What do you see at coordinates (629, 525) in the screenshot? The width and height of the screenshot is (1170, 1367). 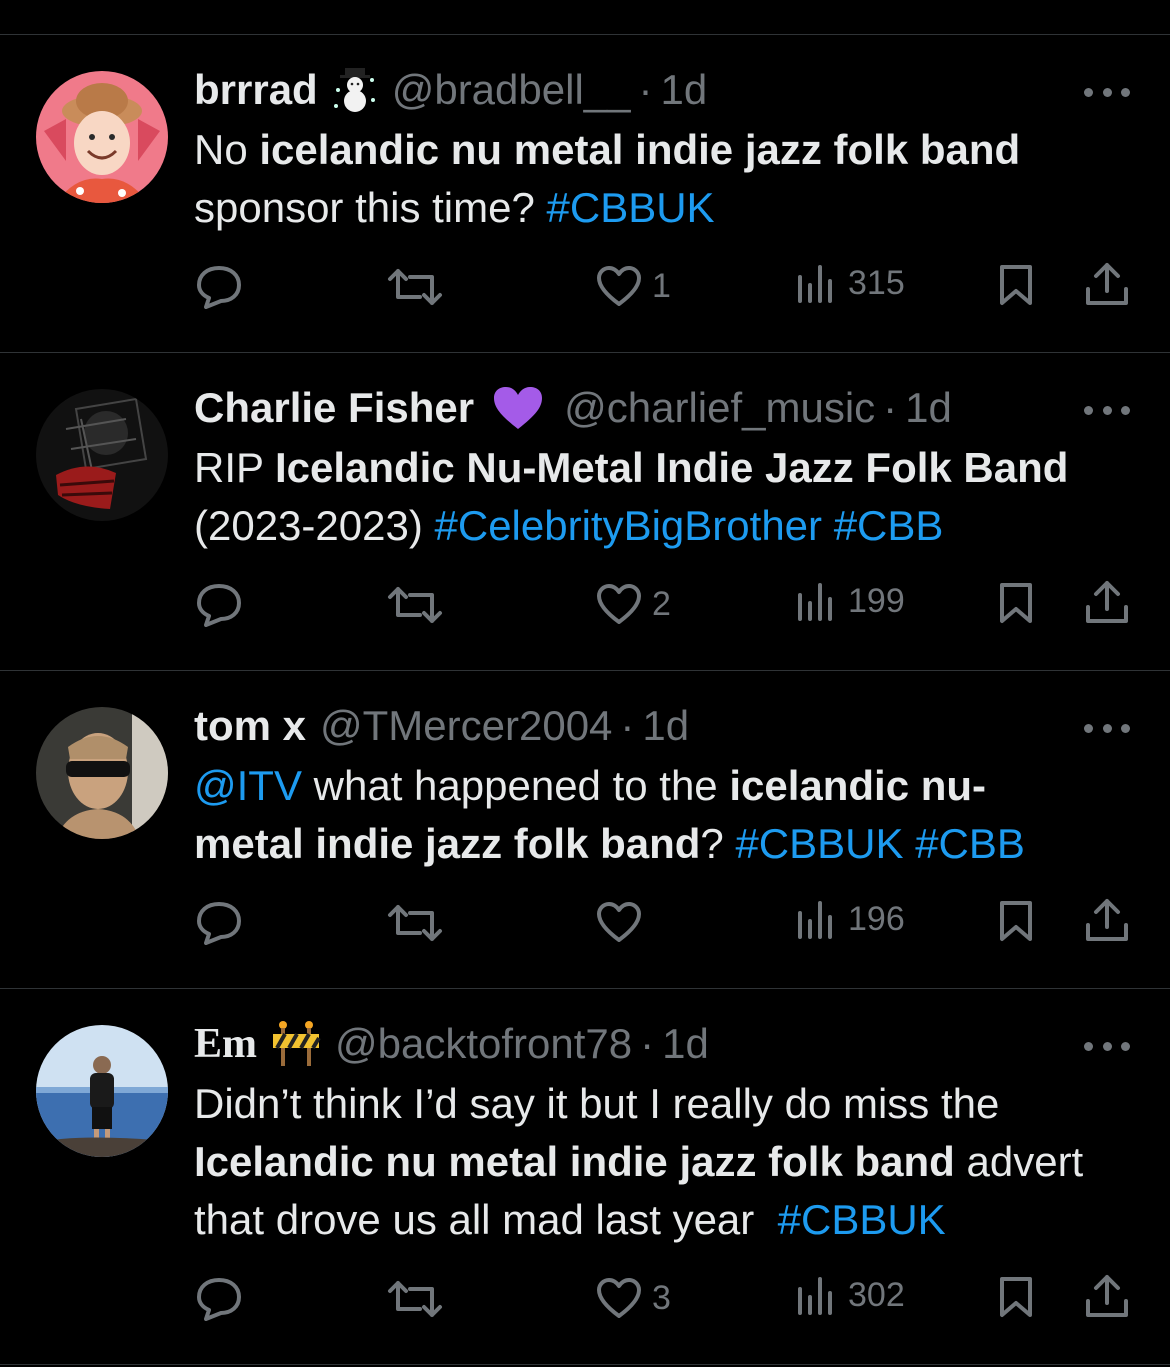 I see `hashtag-link: #CelebrityBigBrother` at bounding box center [629, 525].